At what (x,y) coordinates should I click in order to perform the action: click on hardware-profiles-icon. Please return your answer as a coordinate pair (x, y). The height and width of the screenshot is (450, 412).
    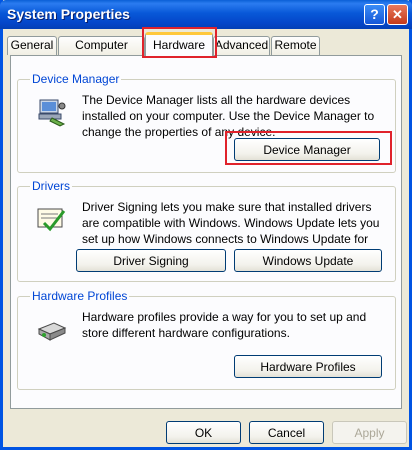
    Looking at the image, I should click on (52, 331).